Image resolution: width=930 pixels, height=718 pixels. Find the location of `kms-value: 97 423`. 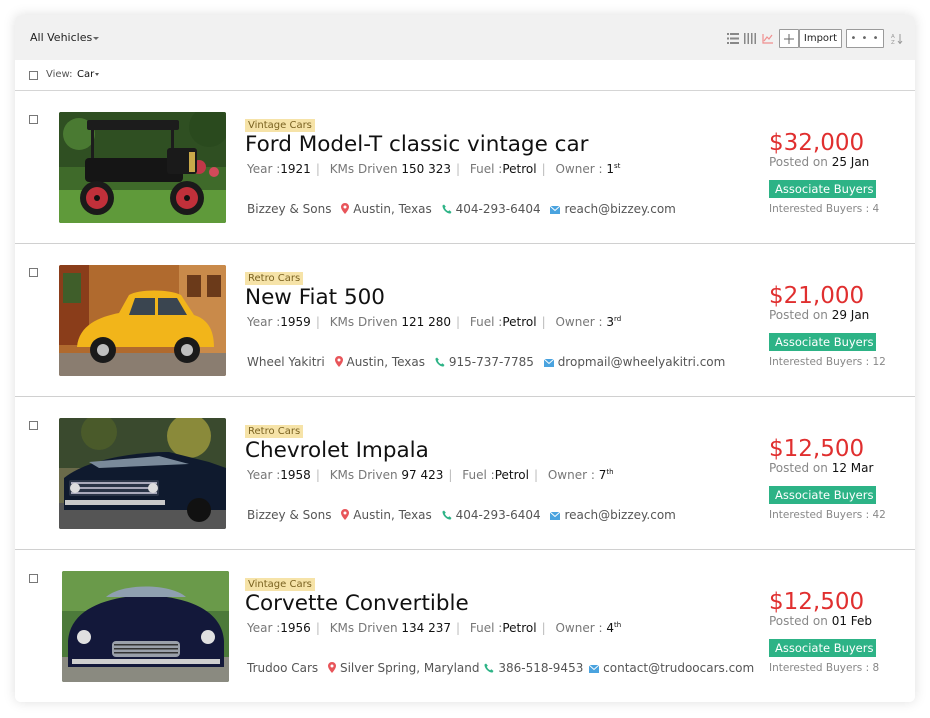

kms-value: 97 423 is located at coordinates (422, 475).